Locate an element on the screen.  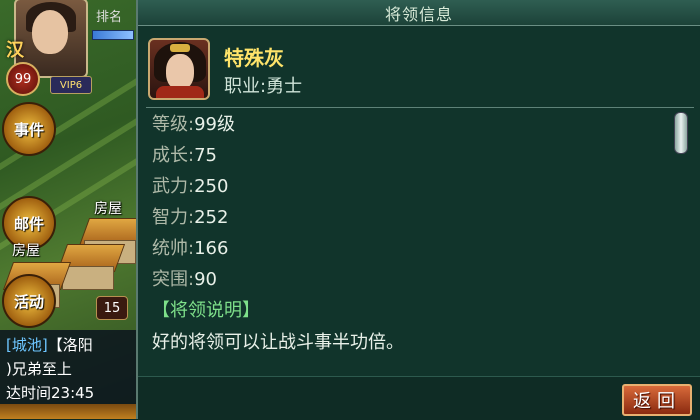
portrait-crown is located at coordinates (180, 48).